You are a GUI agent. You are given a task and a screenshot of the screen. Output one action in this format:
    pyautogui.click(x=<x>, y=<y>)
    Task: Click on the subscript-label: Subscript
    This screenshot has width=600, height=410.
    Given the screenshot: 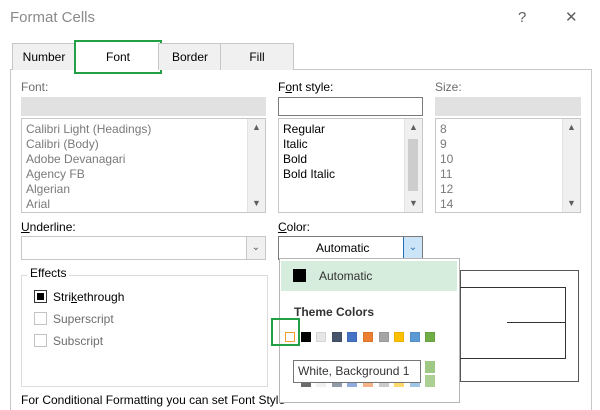 What is the action you would take?
    pyautogui.click(x=78, y=341)
    